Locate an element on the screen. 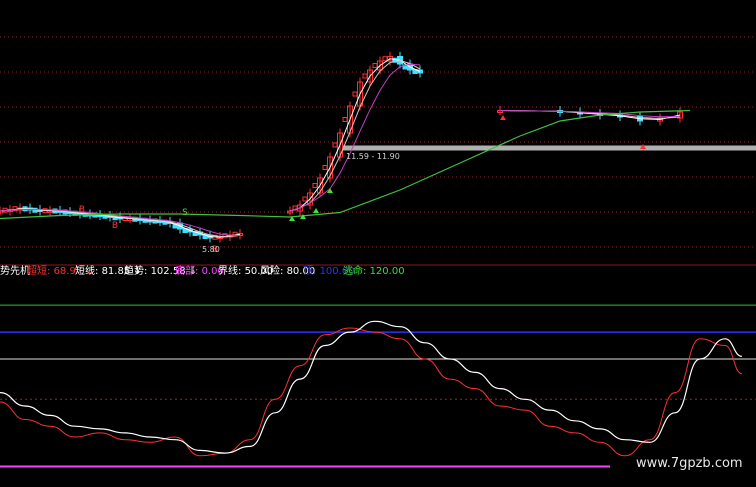 The width and height of the screenshot is (756, 487). legend-item: 逃命: 120.00 is located at coordinates (374, 272).